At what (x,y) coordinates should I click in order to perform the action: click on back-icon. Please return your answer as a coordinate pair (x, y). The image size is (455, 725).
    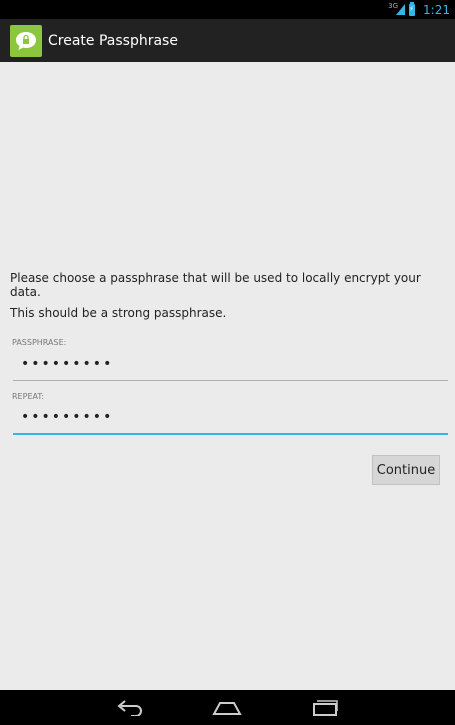
    Looking at the image, I should click on (129, 707).